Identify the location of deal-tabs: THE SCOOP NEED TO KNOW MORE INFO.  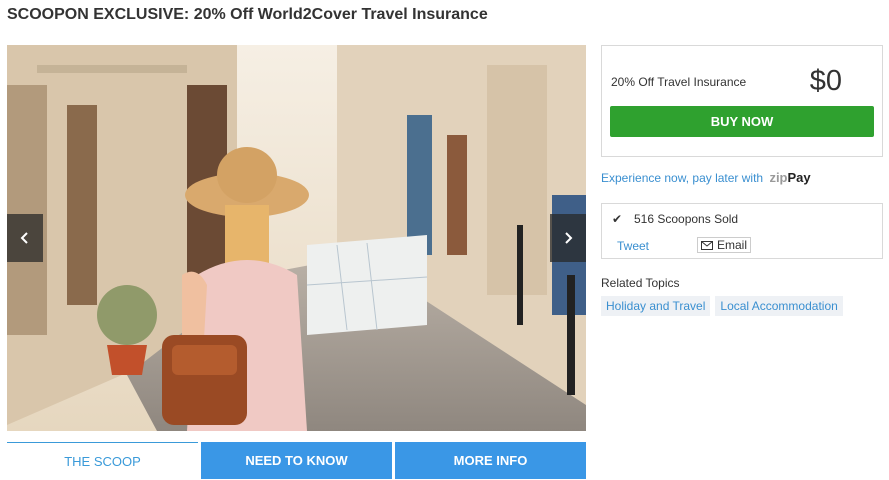
(296, 460).